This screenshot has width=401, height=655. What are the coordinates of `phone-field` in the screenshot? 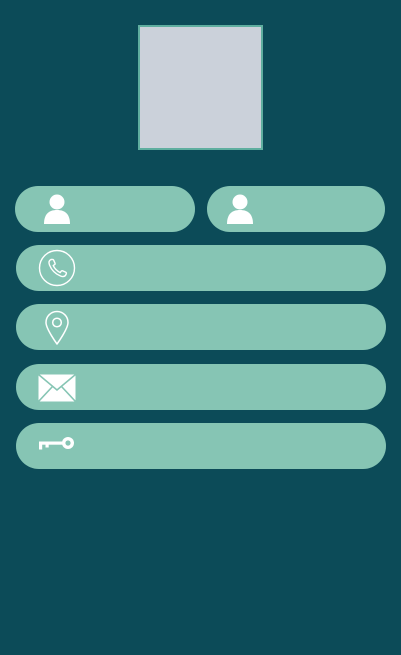 It's located at (201, 268).